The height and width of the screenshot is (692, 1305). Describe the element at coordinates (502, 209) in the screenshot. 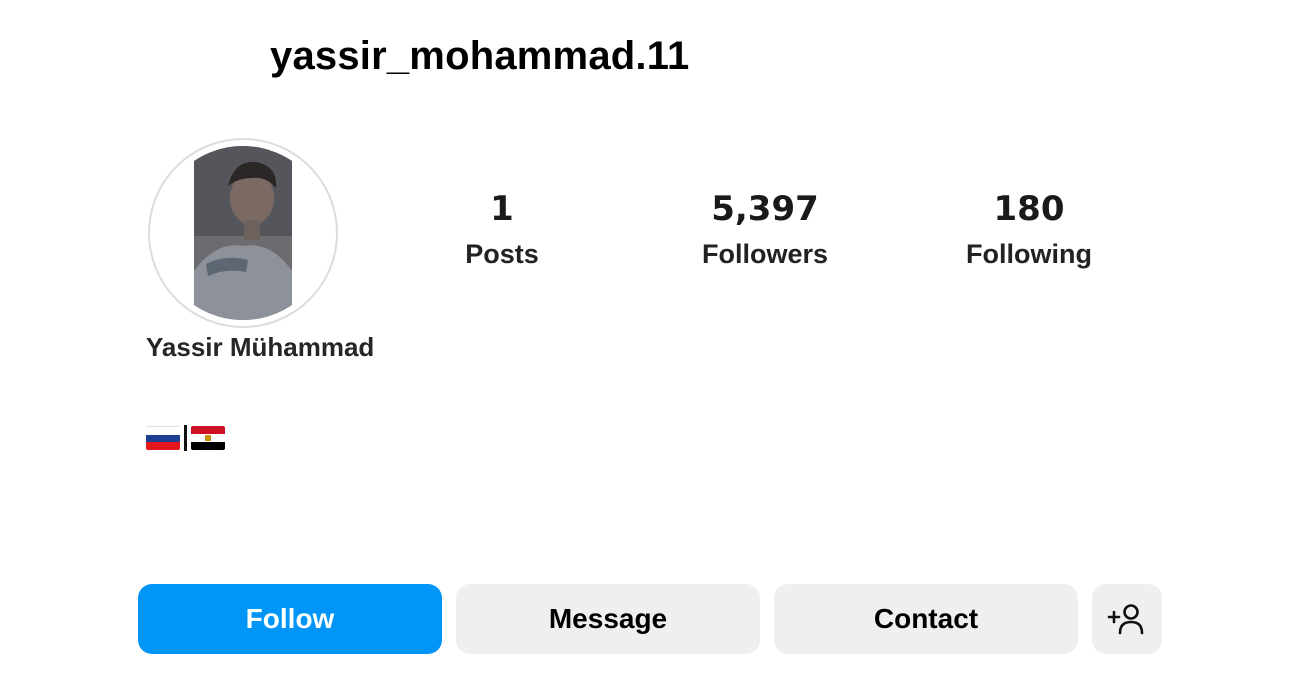

I see `stat-posts-count: 1` at that location.